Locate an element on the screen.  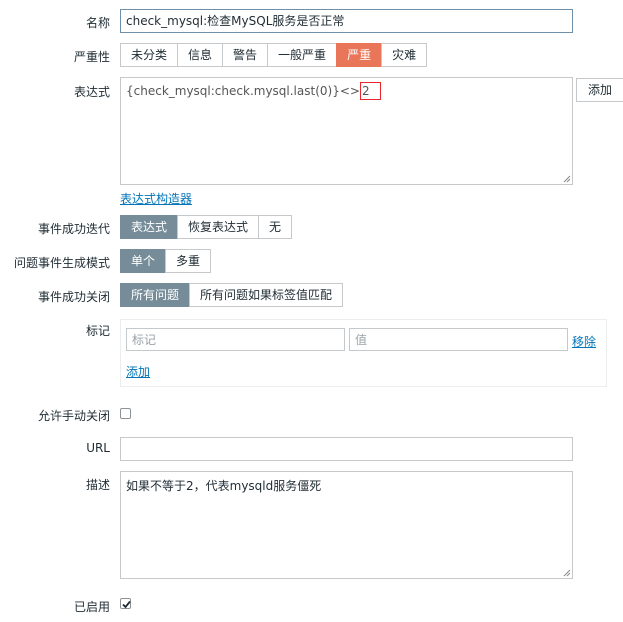
ok-event-label: 事件成功迭代 is located at coordinates (73, 229).